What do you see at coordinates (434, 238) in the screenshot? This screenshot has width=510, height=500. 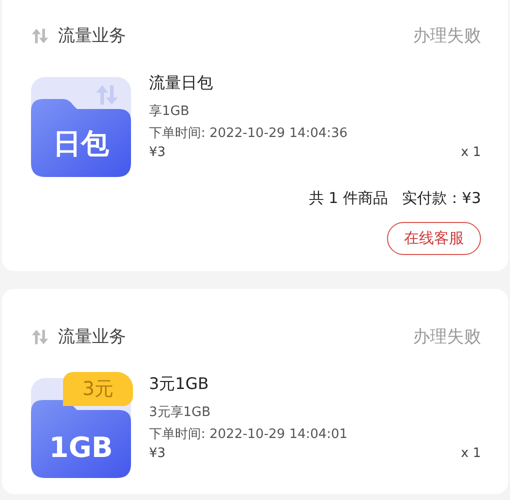 I see `customer-service-button: 在线客服` at bounding box center [434, 238].